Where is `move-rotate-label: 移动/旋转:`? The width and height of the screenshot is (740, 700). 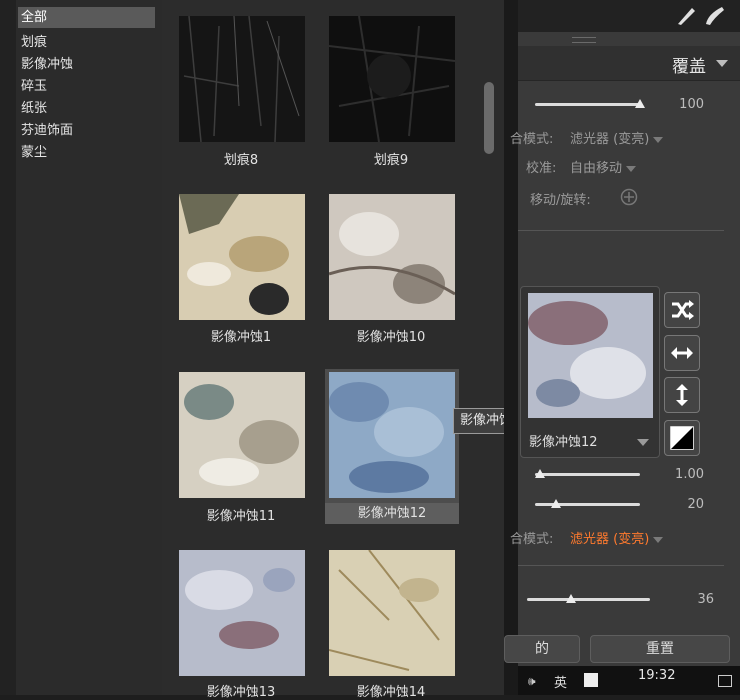
move-rotate-label: 移动/旋转: is located at coordinates (560, 200).